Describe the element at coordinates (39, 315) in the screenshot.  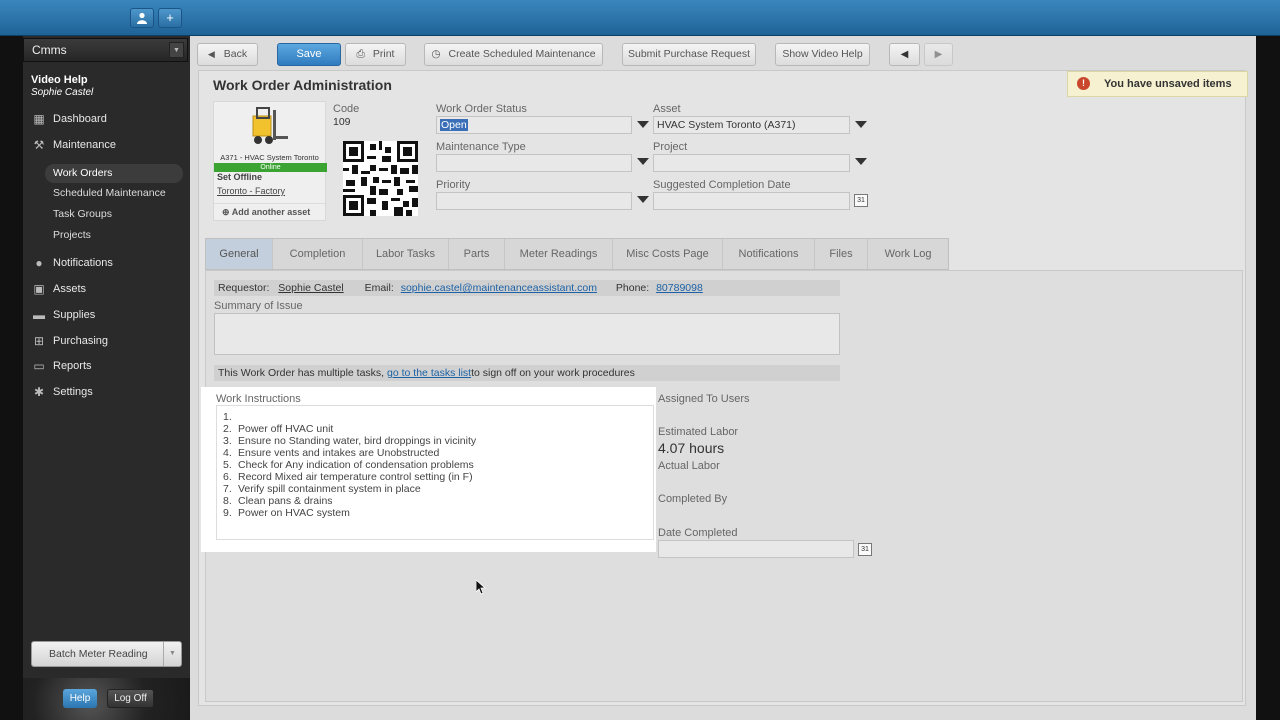
I see `truck-icon: ▬` at that location.